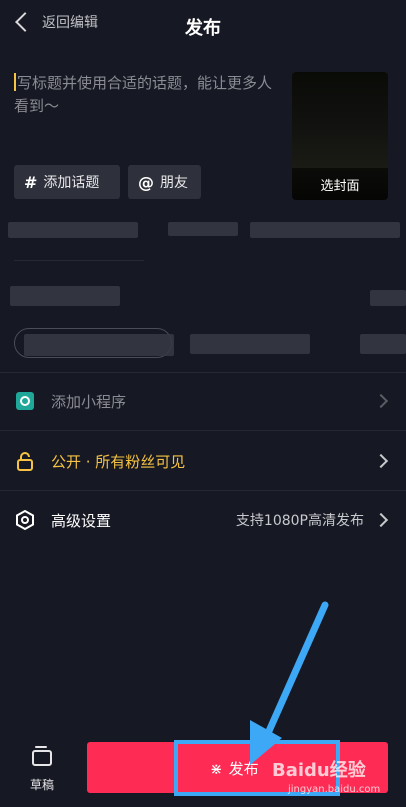 The height and width of the screenshot is (807, 406). Describe the element at coordinates (203, 28) in the screenshot. I see `page-title: 发布` at that location.